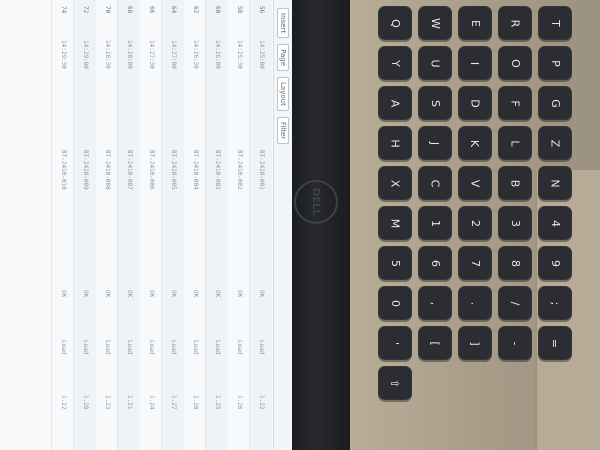 This screenshot has height=450, width=600. I want to click on table-row: 56 14:25:00 BT-2410-001 OK Load 1.22, so click(260, 225).